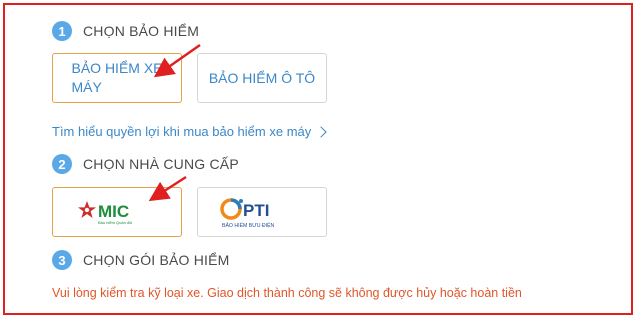 This screenshot has height=320, width=640. What do you see at coordinates (177, 60) in the screenshot?
I see `arrow-to-motorbike-option` at bounding box center [177, 60].